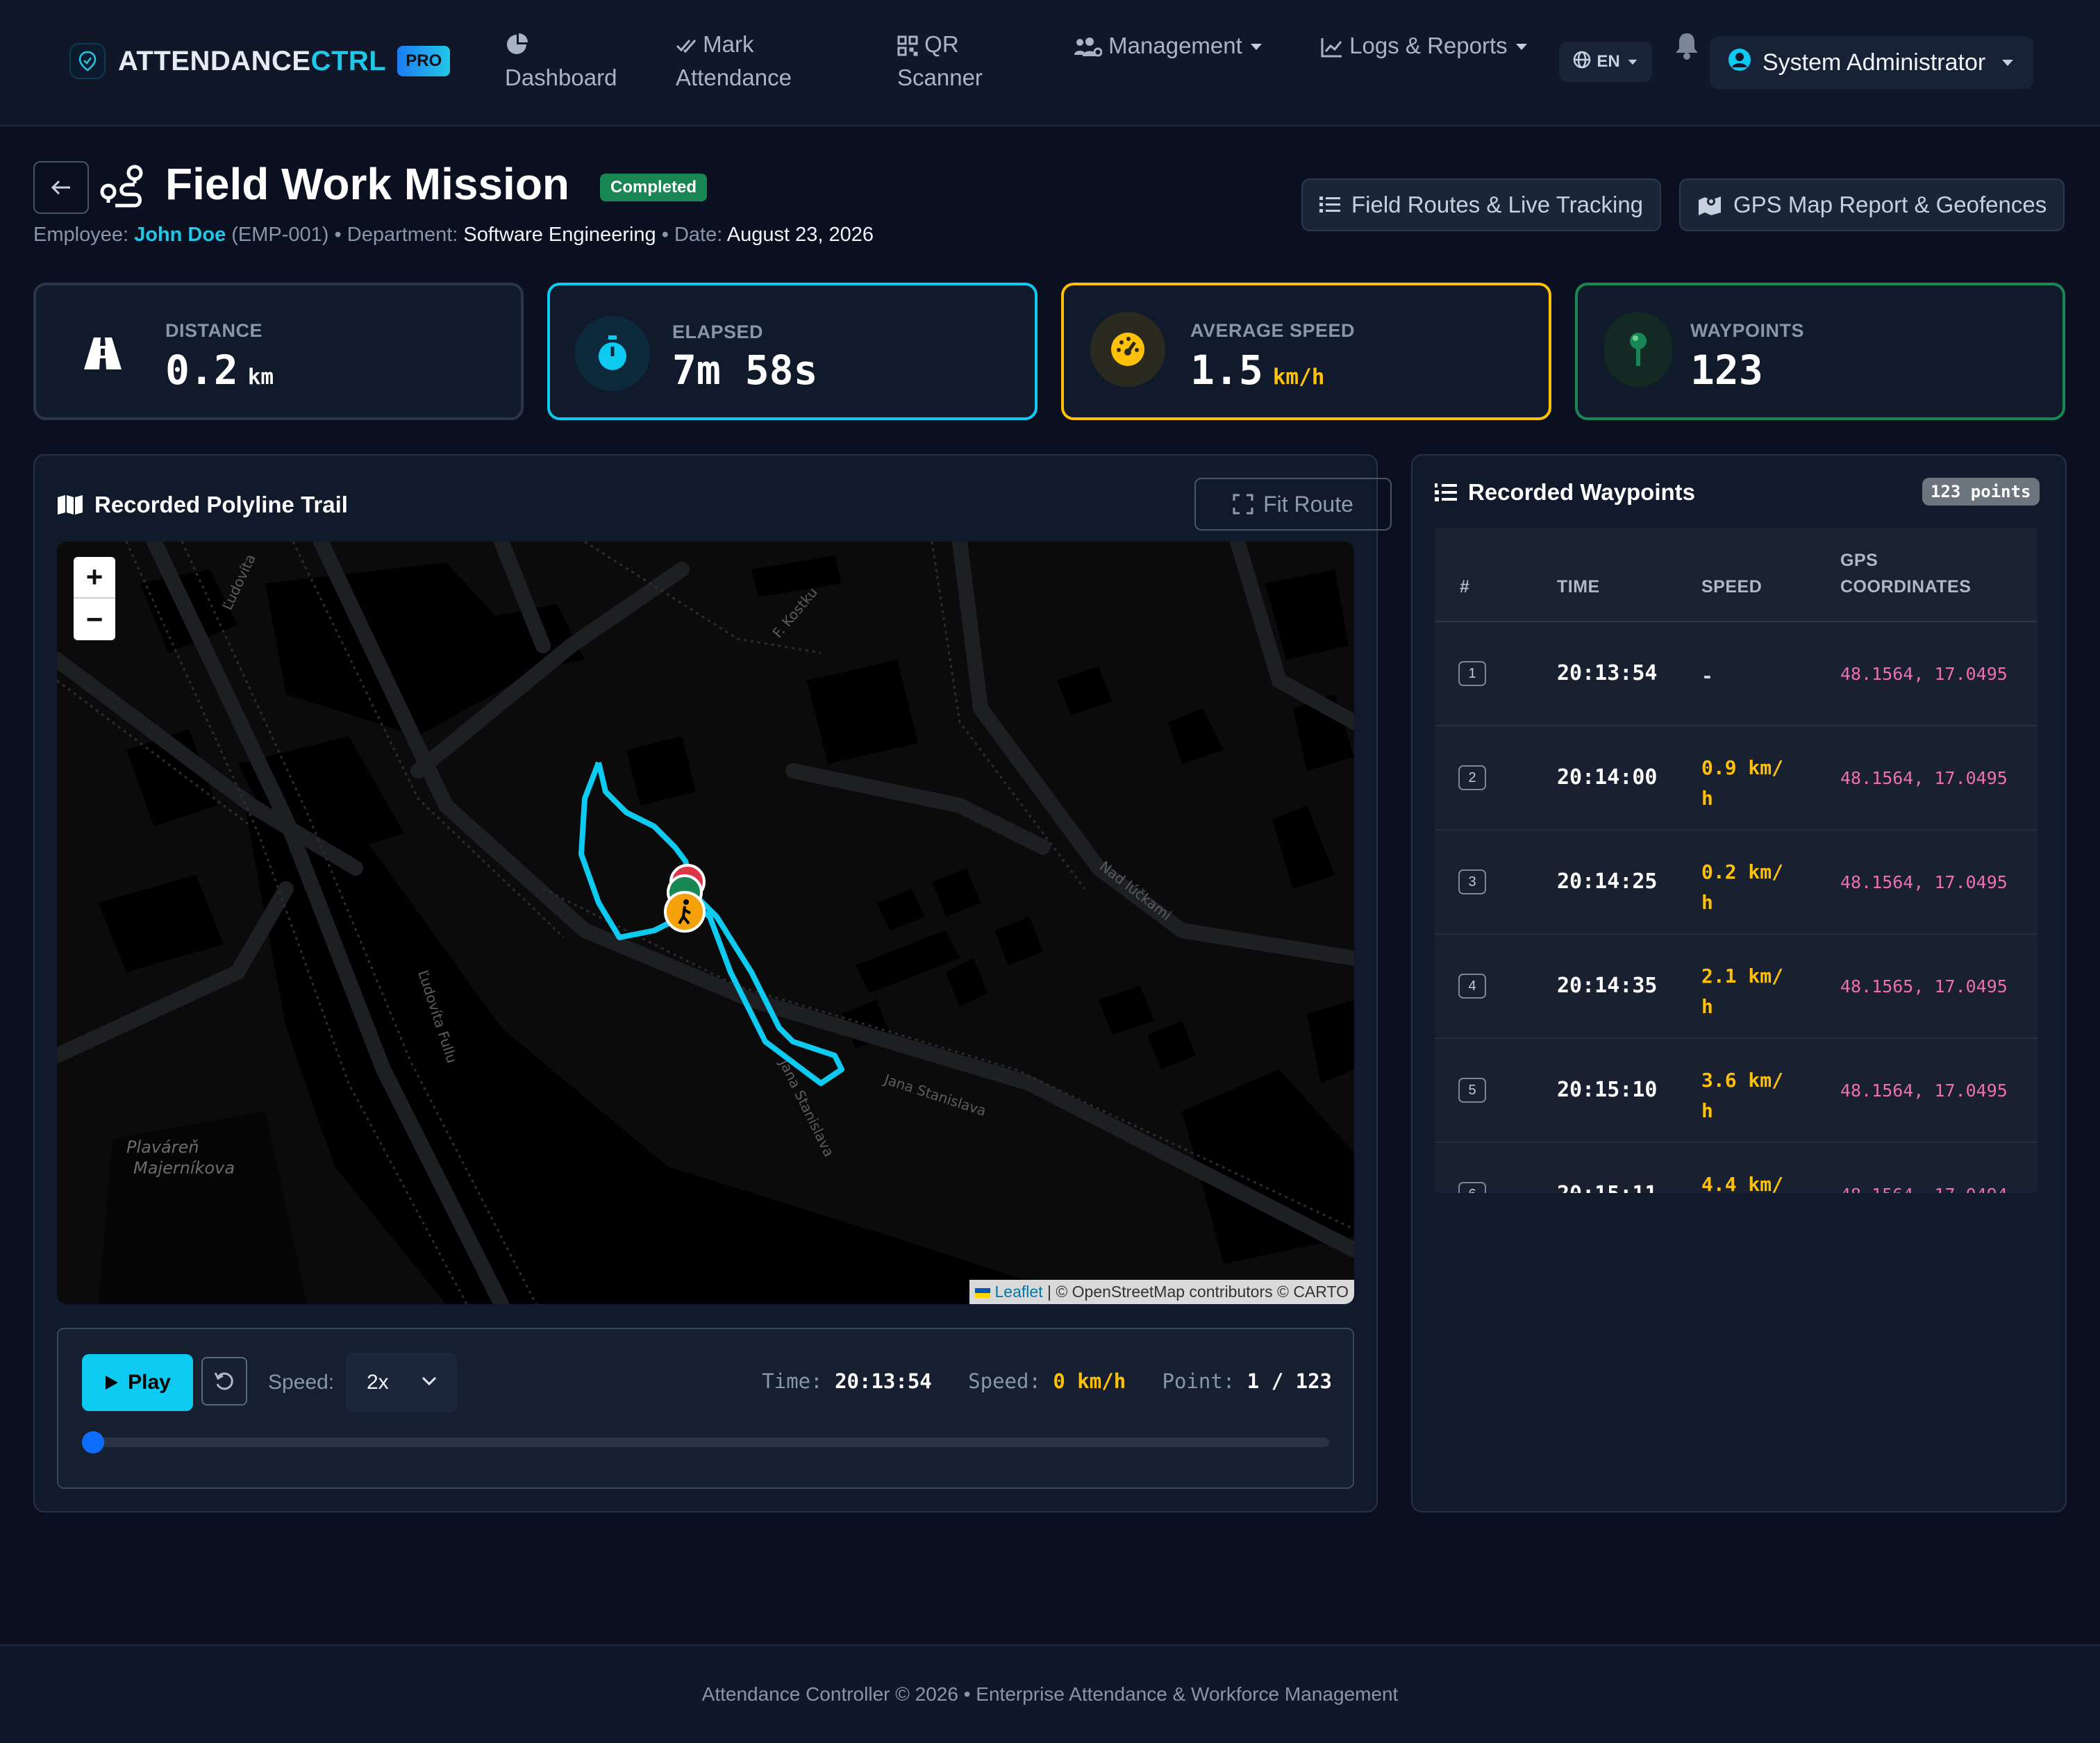  I want to click on table-row: 3 20:14:25 0.2 km/h 48.1564, 17.0495, so click(1736, 883).